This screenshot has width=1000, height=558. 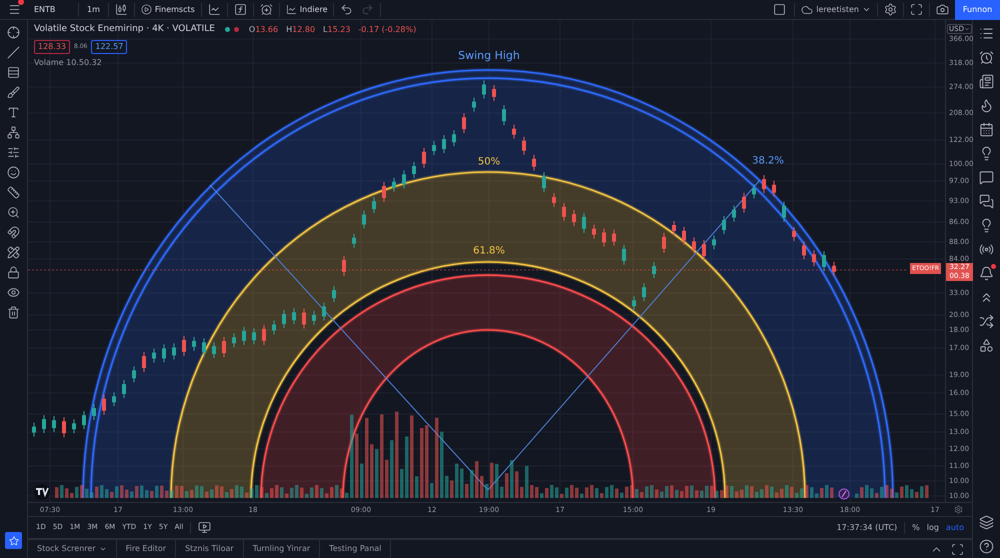 I want to click on scale-option: log, so click(x=932, y=528).